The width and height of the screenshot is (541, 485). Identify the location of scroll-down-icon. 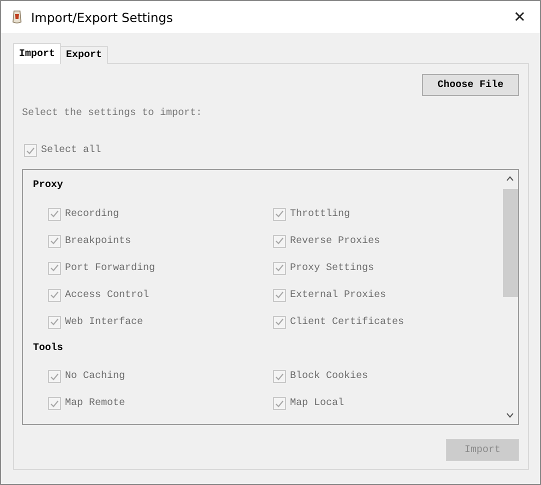
(510, 415).